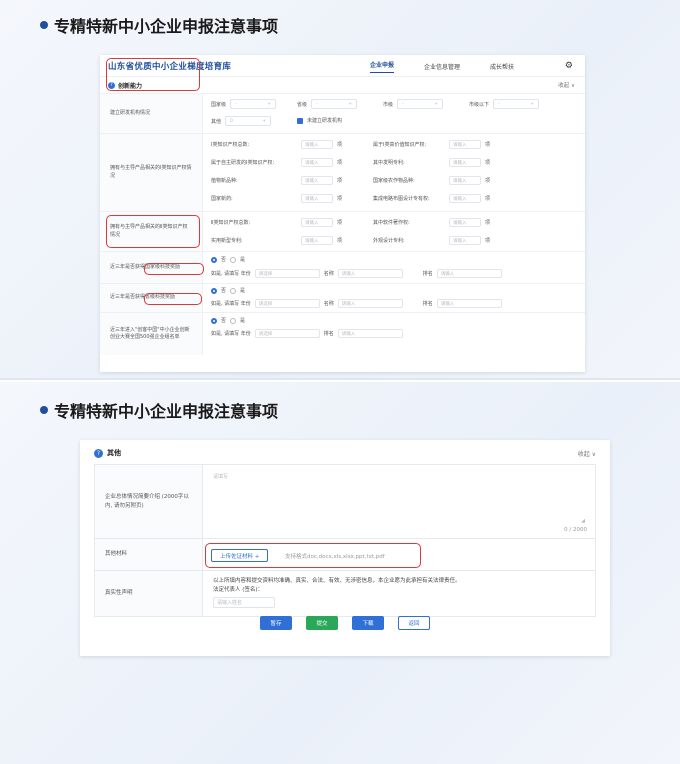 This screenshot has height=764, width=680. What do you see at coordinates (479, 104) in the screenshot?
I see `level-label: 市级以下` at bounding box center [479, 104].